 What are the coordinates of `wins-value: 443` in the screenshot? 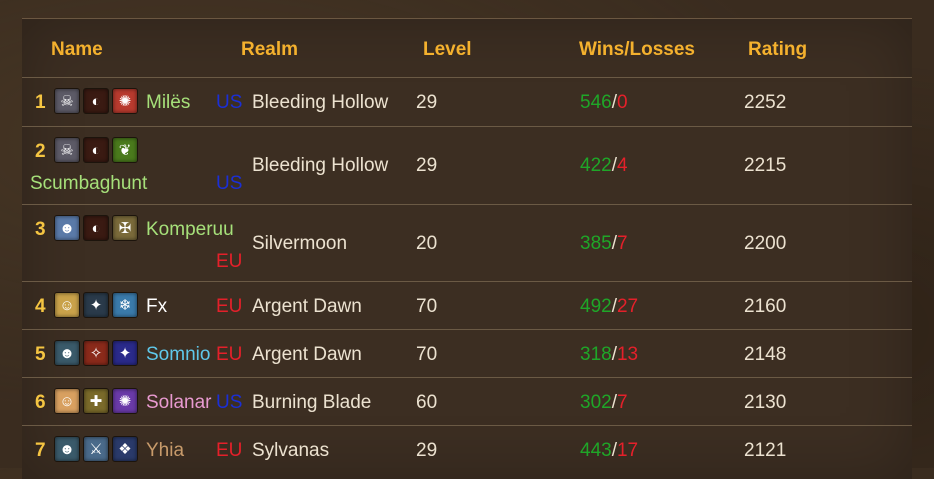 It's located at (596, 450).